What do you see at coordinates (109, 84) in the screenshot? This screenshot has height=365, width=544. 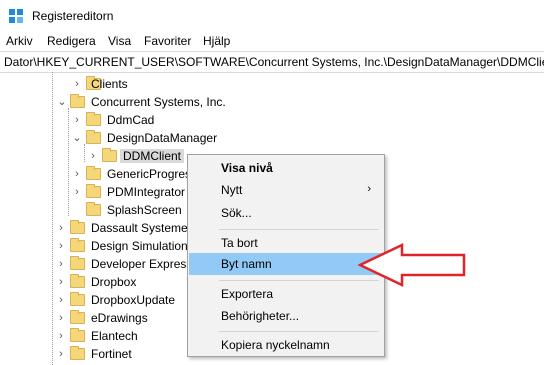 I see `tree-item-label: Clients` at bounding box center [109, 84].